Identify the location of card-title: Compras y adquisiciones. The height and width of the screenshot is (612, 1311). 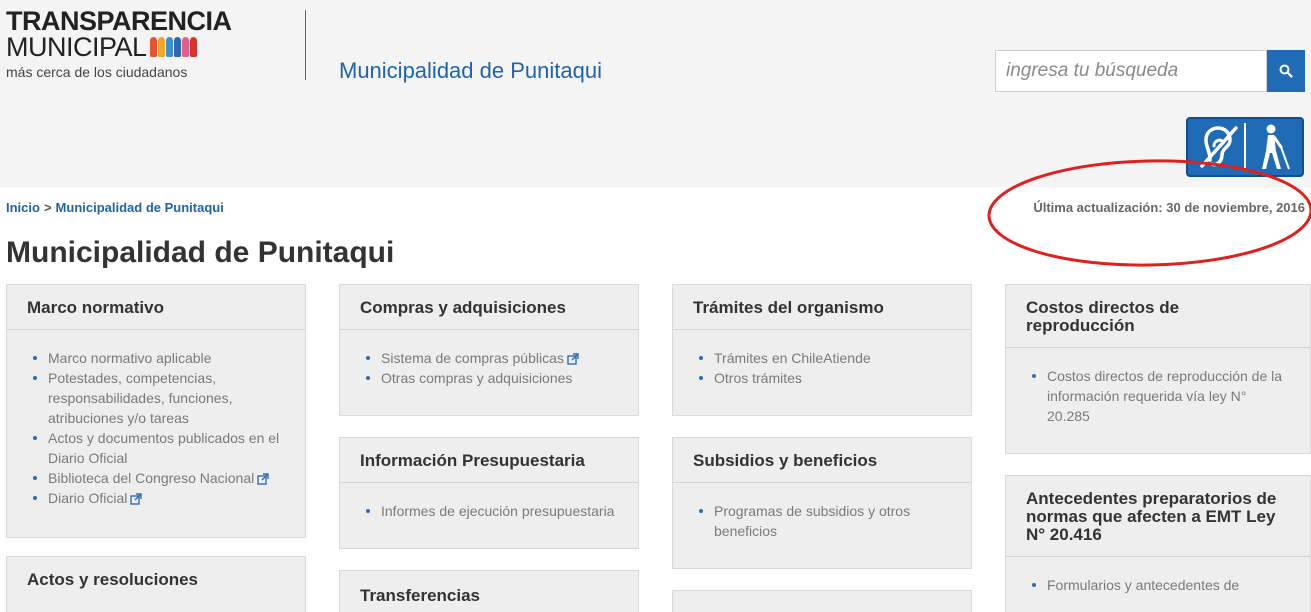
(489, 307).